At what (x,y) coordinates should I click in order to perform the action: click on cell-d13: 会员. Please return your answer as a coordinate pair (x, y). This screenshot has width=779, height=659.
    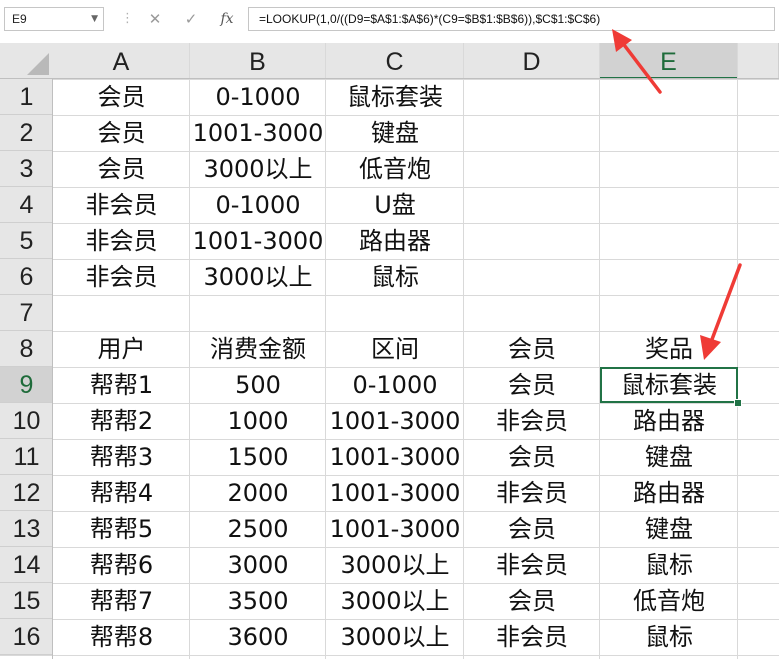
    Looking at the image, I should click on (532, 529).